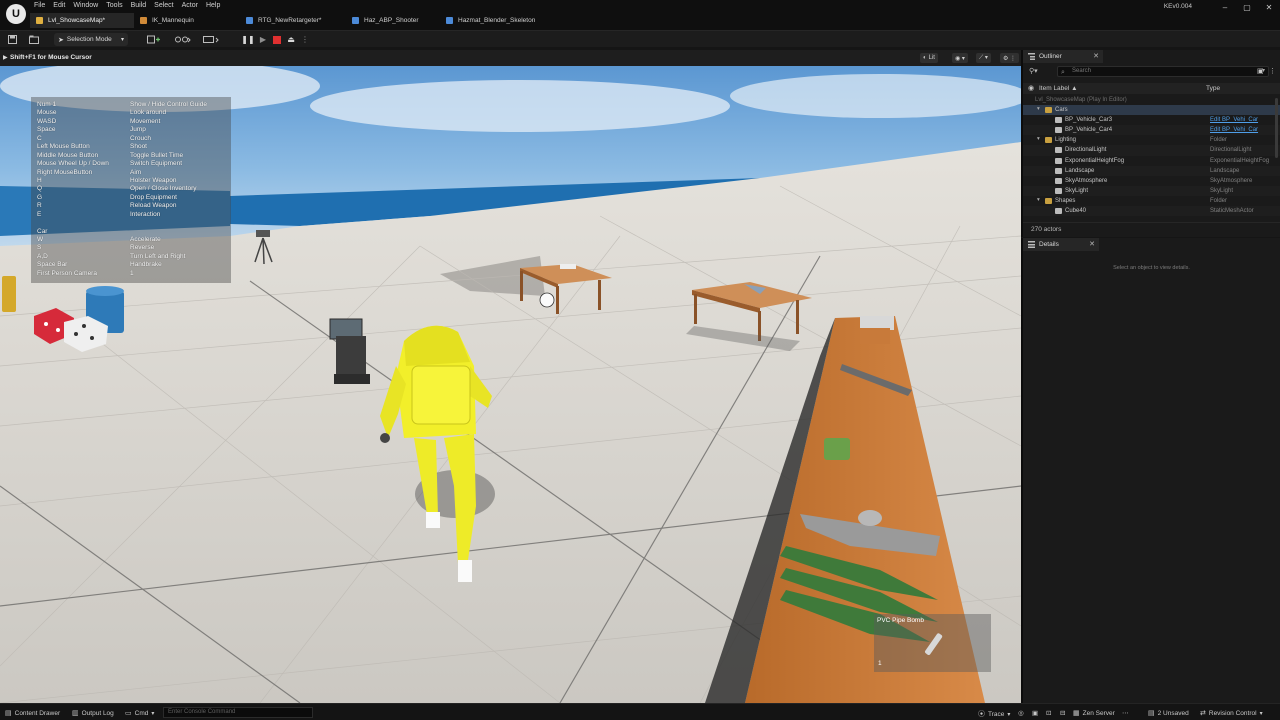 The image size is (1280, 720). I want to click on outliner-row: DirectionalLight DirectionalLight, so click(1151, 150).